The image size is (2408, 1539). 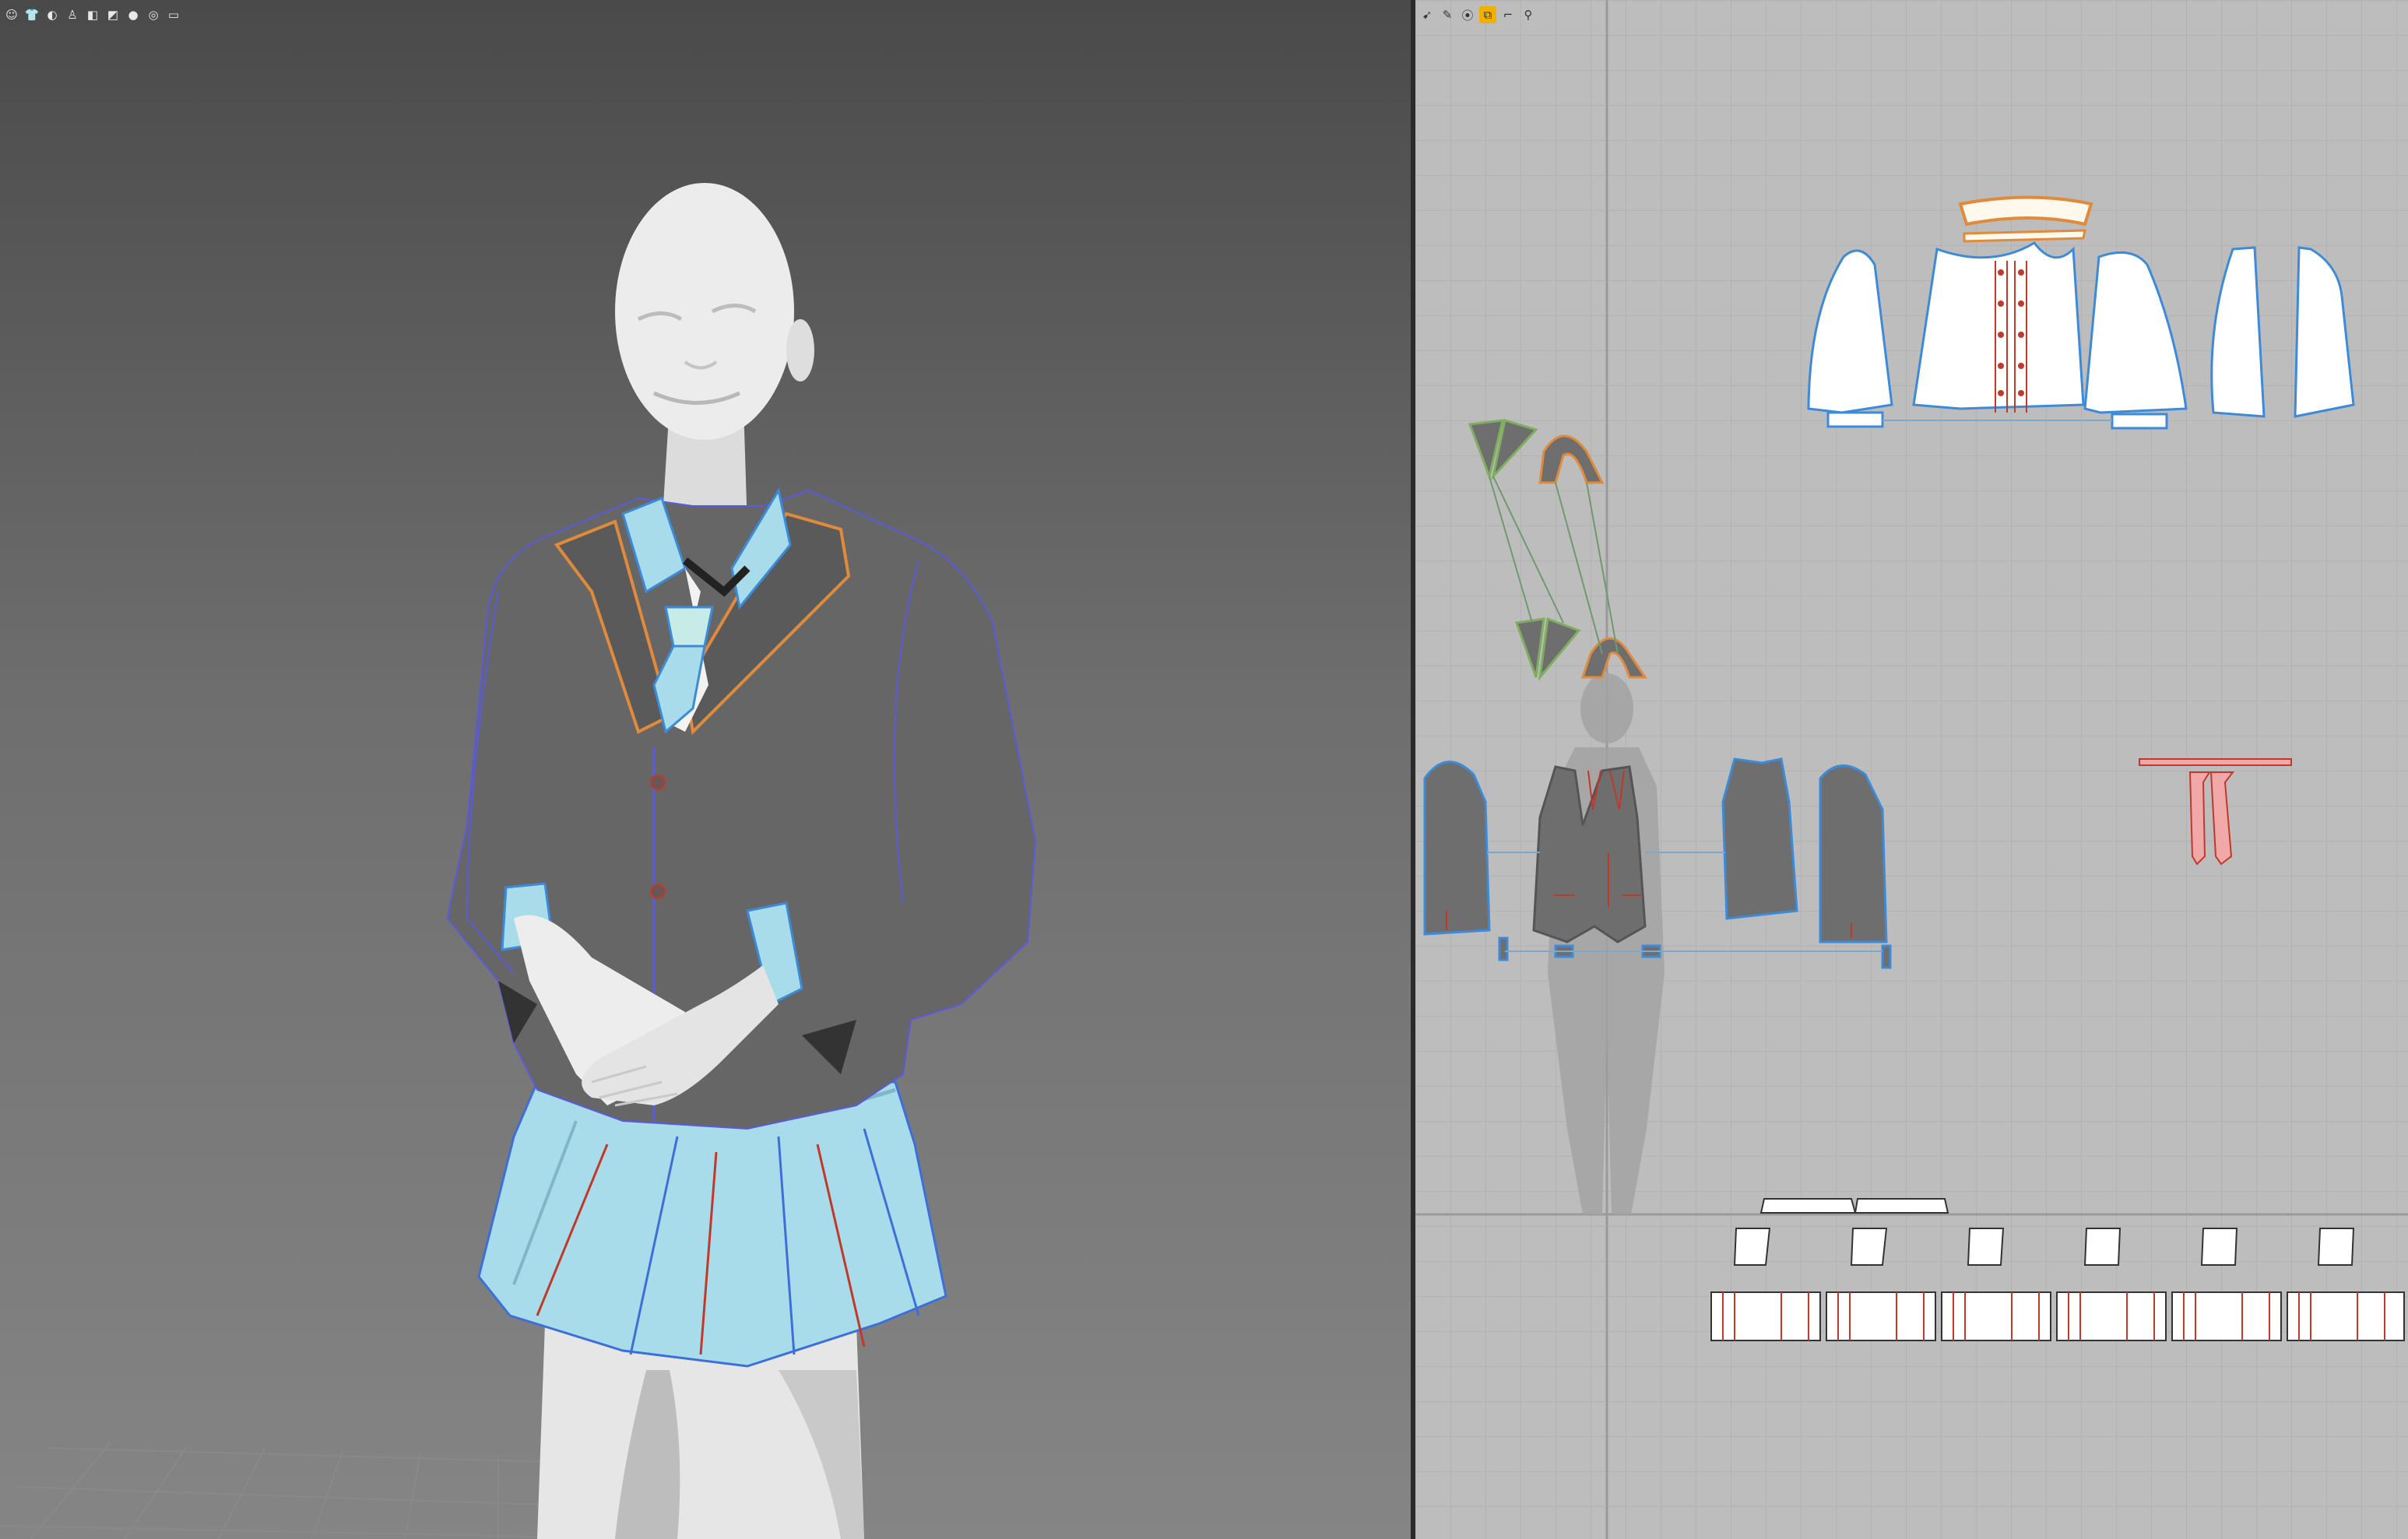 I want to click on shirt-collar-piece, so click(x=2025, y=211).